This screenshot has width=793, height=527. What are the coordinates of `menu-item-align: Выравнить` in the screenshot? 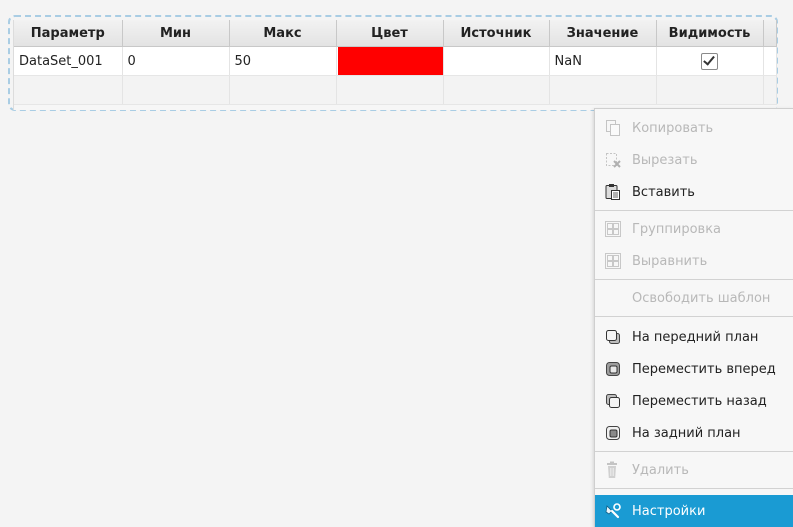 It's located at (694, 261).